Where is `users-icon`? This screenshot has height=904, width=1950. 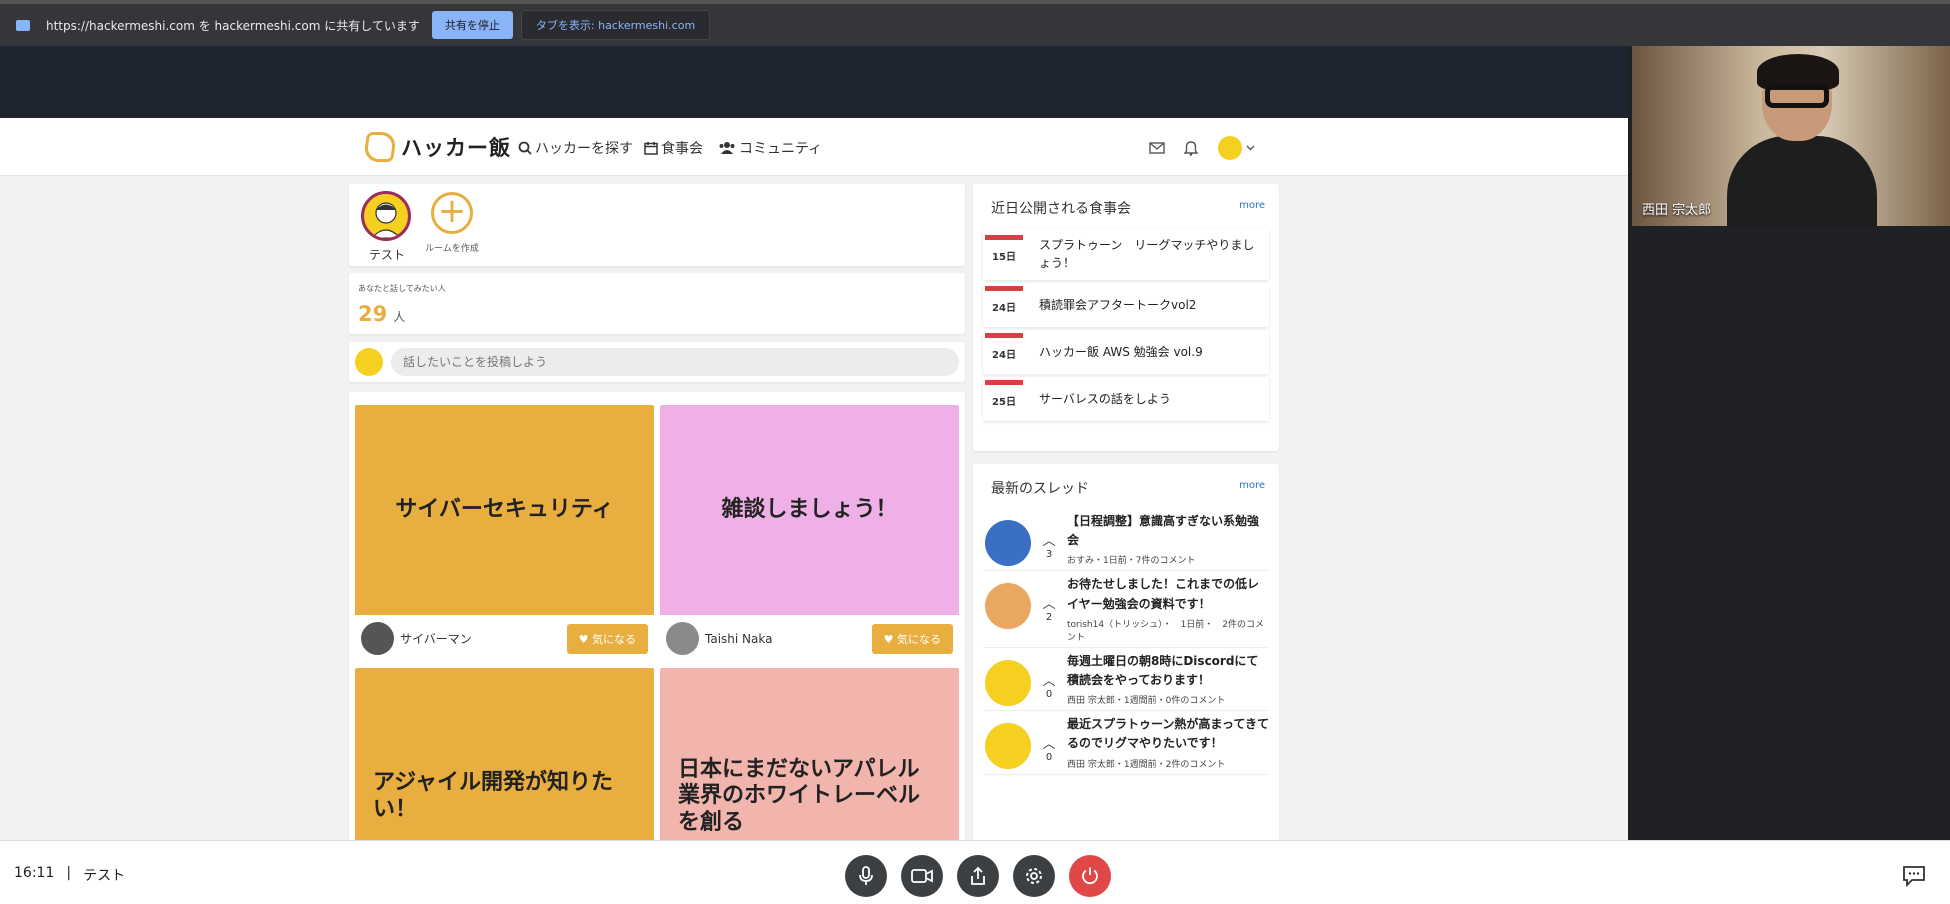 users-icon is located at coordinates (727, 148).